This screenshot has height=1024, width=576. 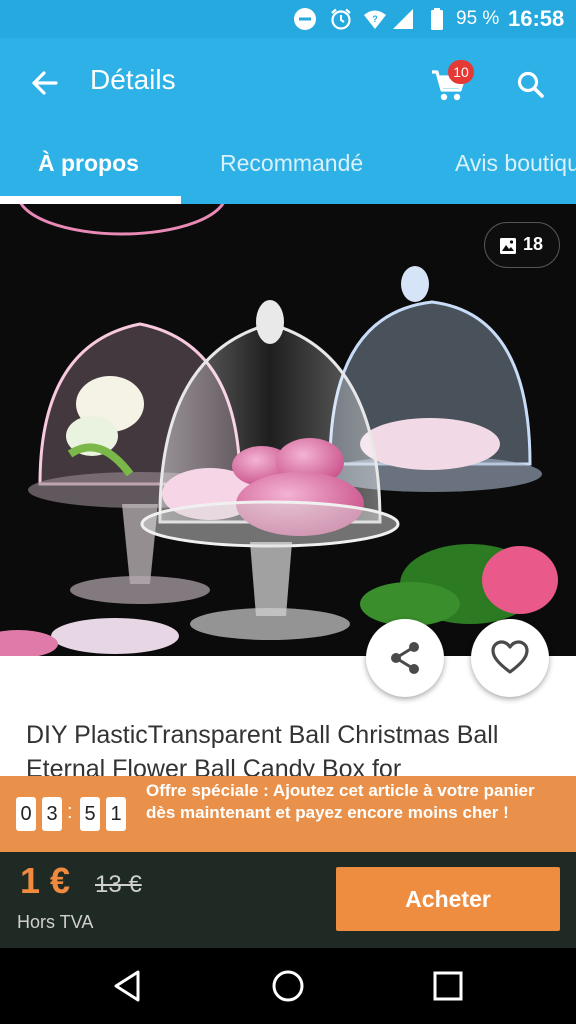 What do you see at coordinates (90, 200) in the screenshot?
I see `active-tab-indicator` at bounding box center [90, 200].